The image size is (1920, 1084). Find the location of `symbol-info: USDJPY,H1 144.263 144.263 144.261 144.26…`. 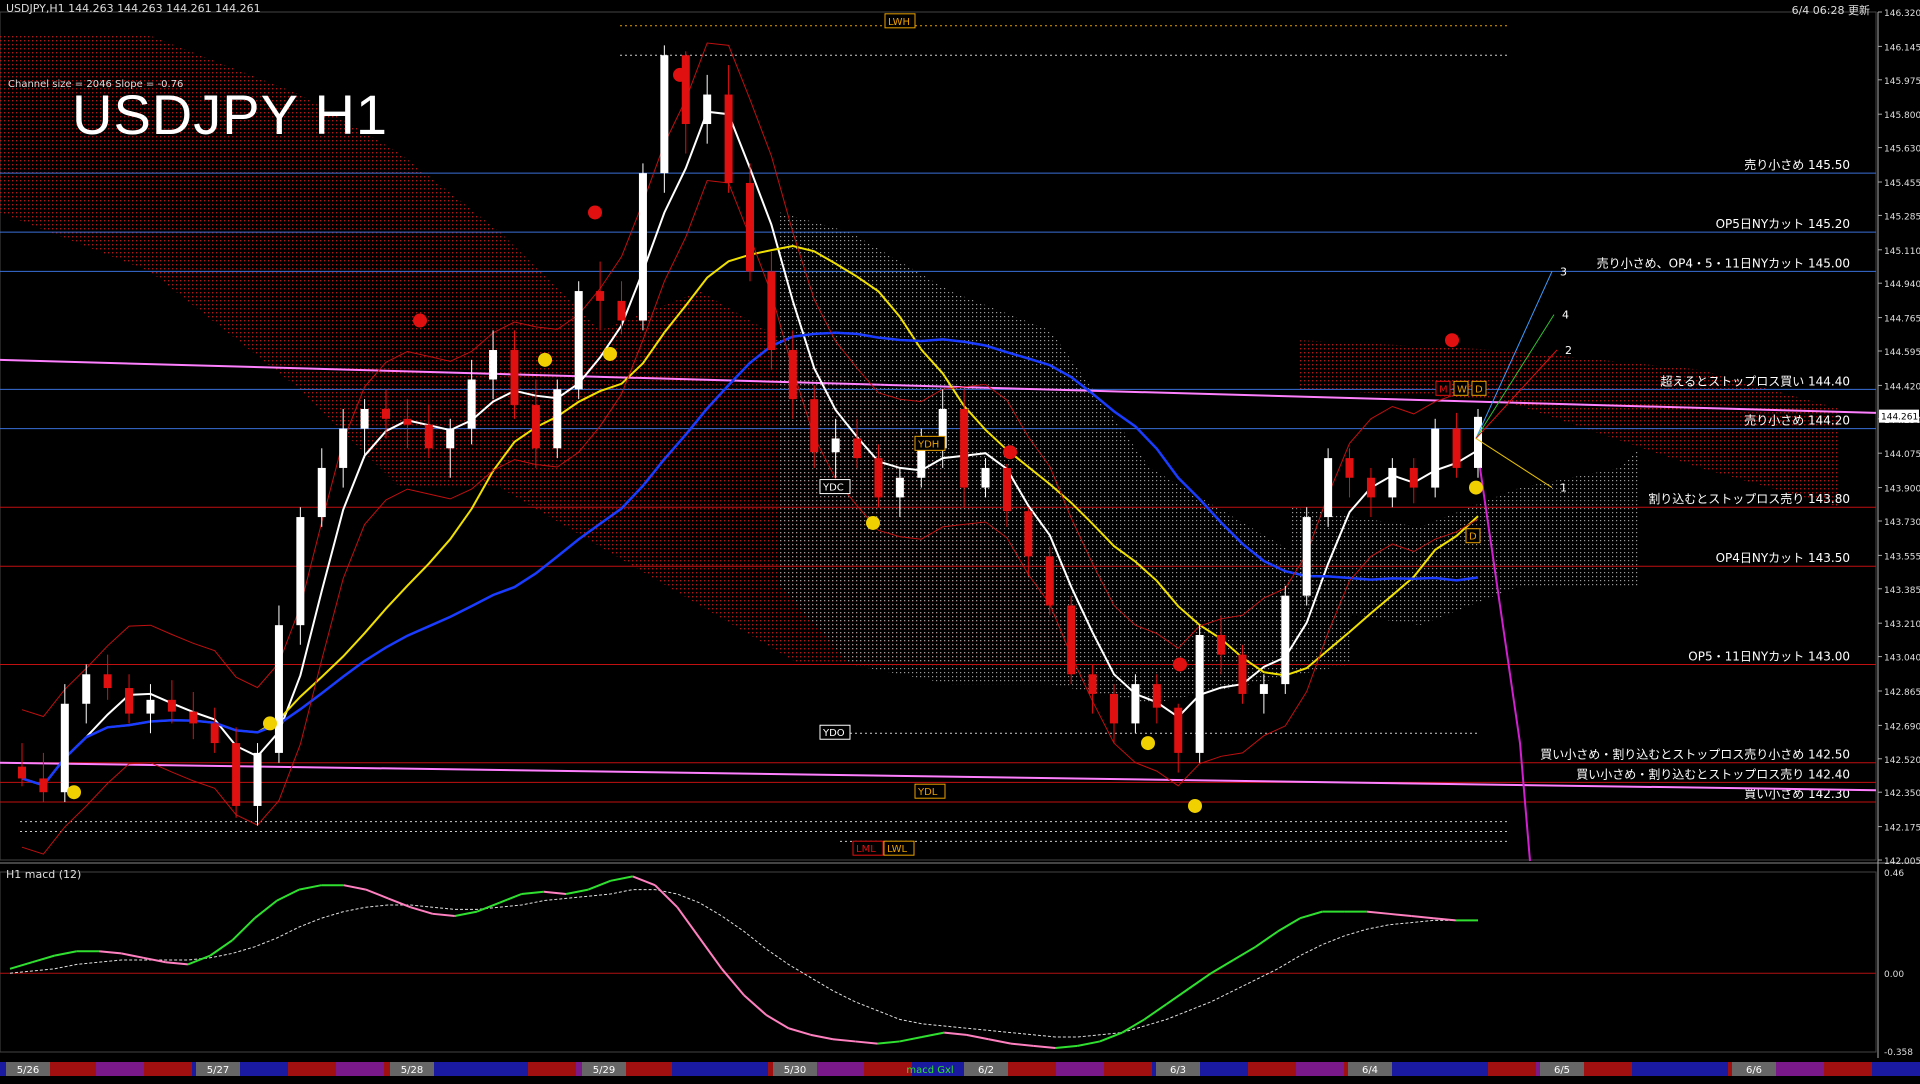

symbol-info: USDJPY,H1 144.263 144.263 144.261 144.26… is located at coordinates (133, 8).